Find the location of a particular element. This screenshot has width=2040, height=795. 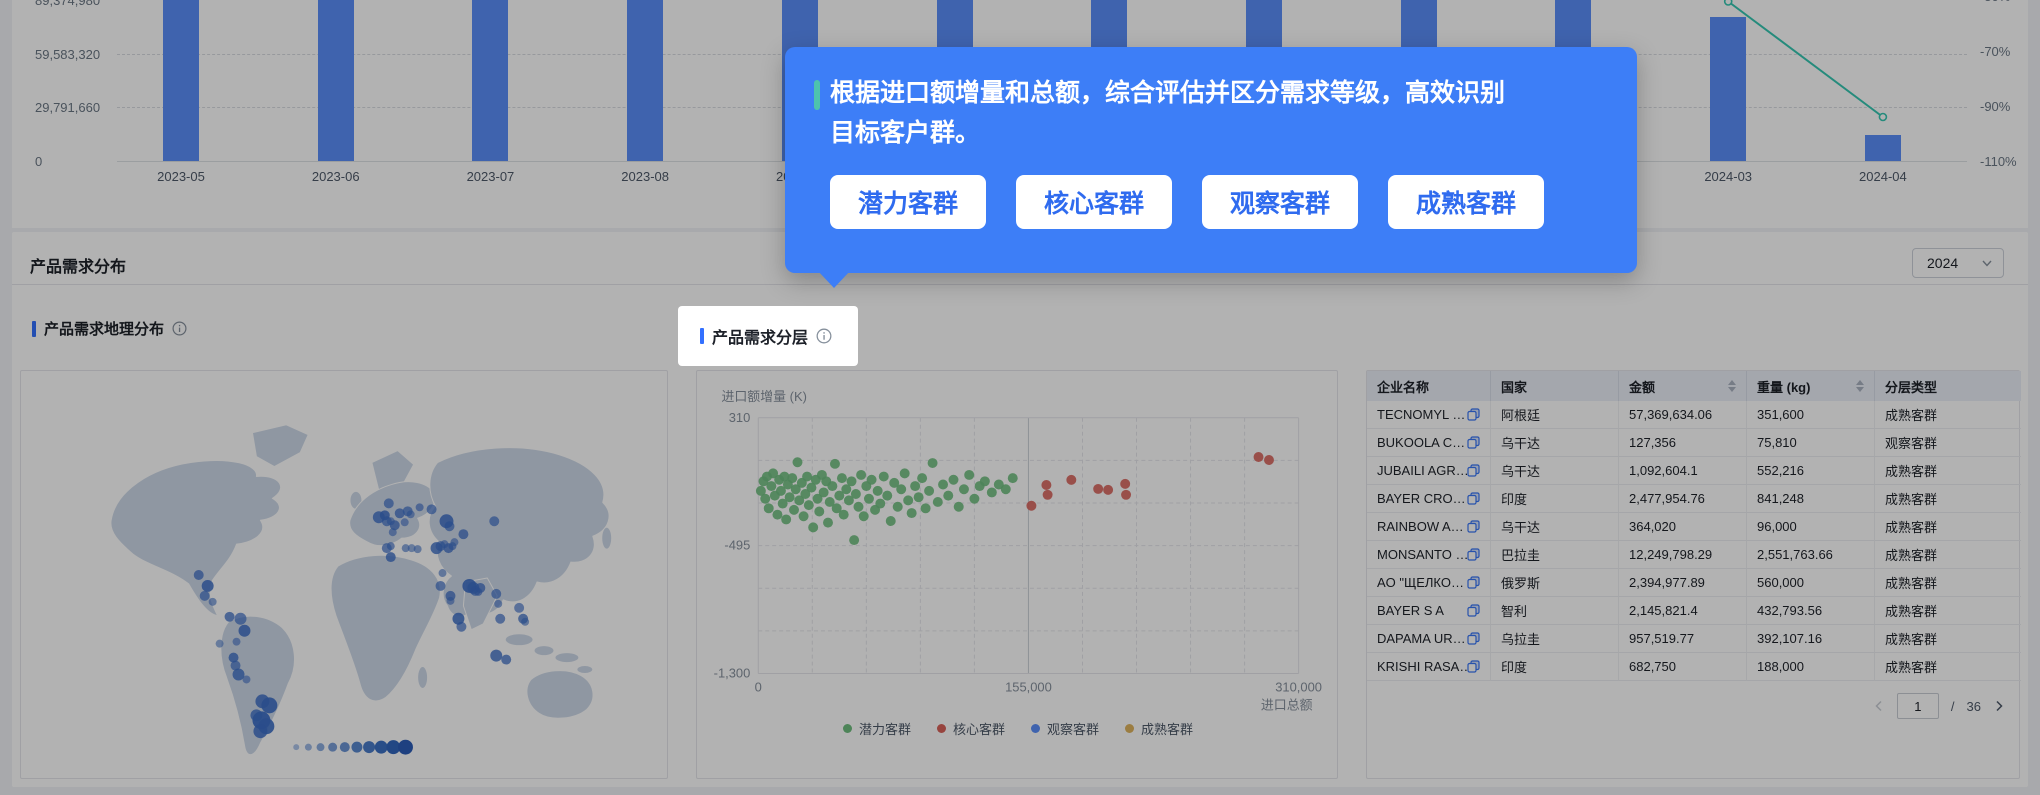

tooltip-buttons: 潜力客群 核心客群 观察客群 成熟客群 is located at coordinates (1187, 202).